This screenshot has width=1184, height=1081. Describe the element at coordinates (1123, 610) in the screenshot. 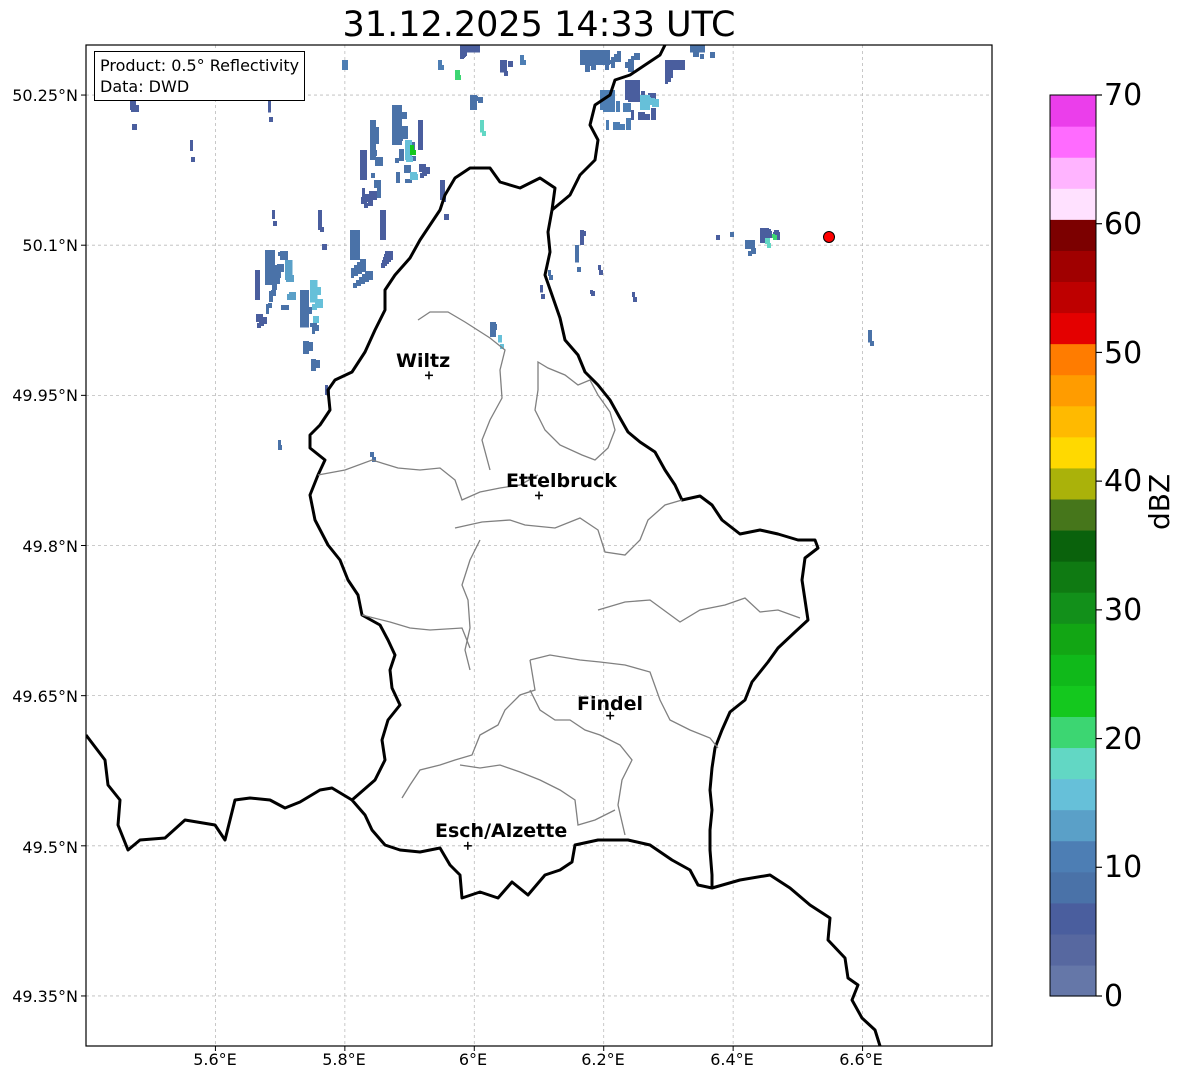

I see `colorbar-tick-30: 30` at that location.